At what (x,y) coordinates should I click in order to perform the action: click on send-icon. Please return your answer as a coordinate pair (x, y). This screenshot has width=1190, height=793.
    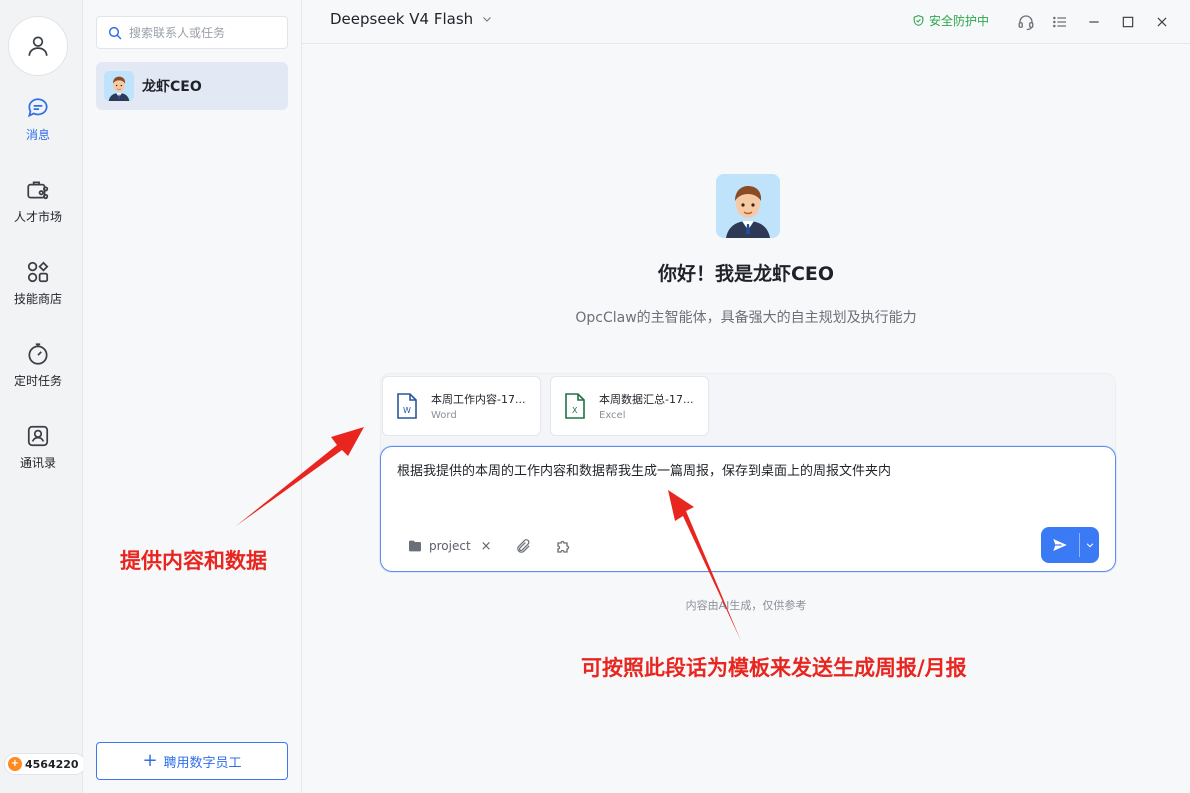
    Looking at the image, I should click on (1060, 545).